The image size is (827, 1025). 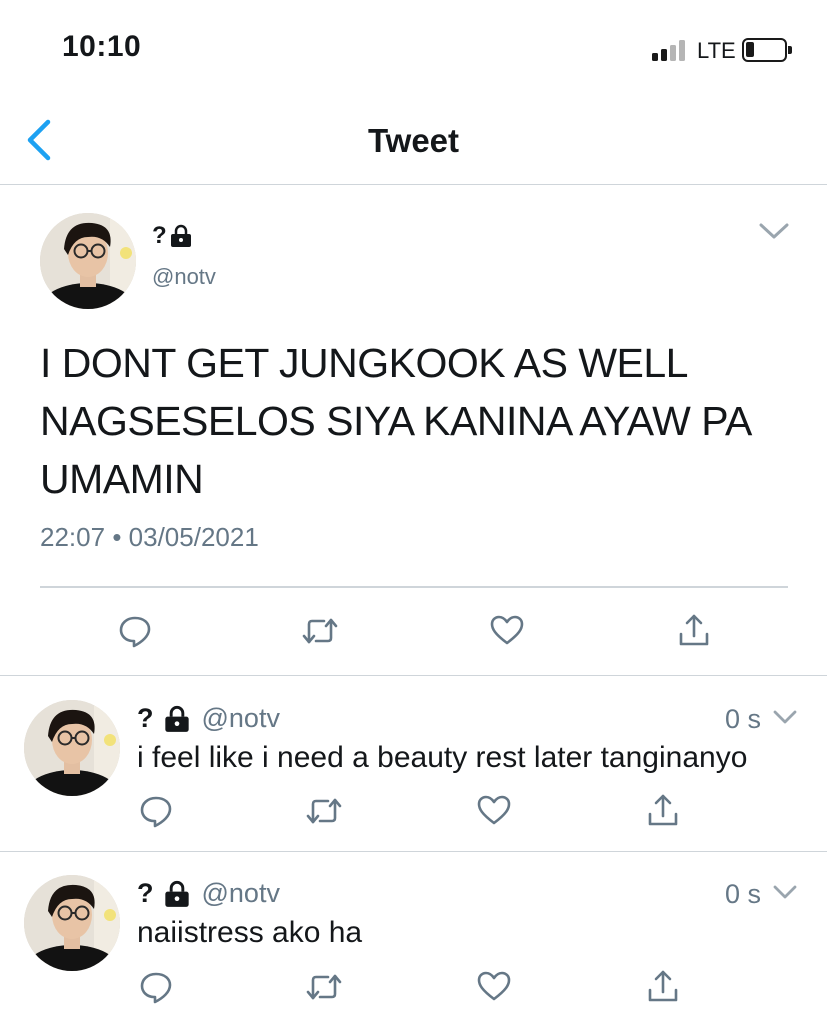 What do you see at coordinates (364, 363) in the screenshot?
I see `tweet-text-line: I DONT GET JUNGKOOK AS WELL` at bounding box center [364, 363].